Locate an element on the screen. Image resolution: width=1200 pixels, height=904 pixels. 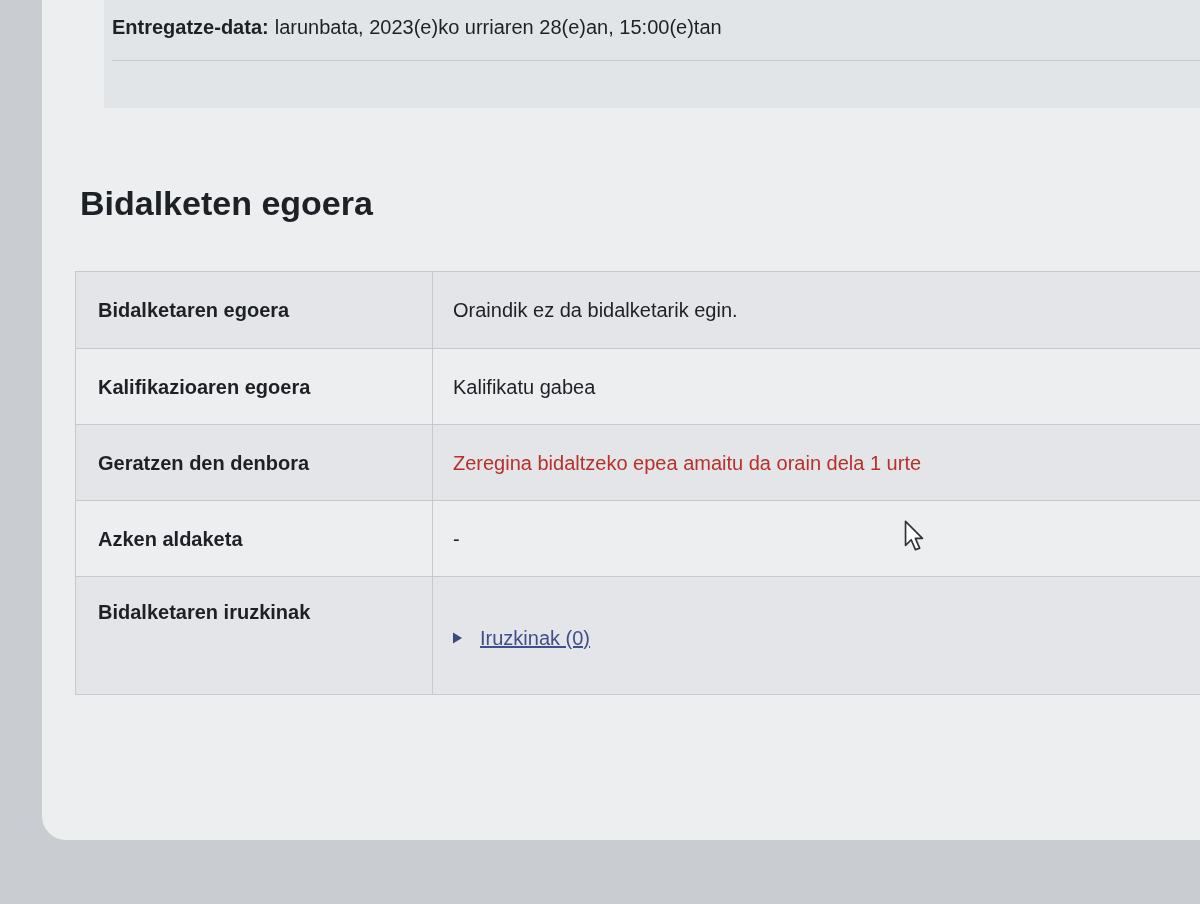
row-label: Azken aldaketa is located at coordinates (170, 539).